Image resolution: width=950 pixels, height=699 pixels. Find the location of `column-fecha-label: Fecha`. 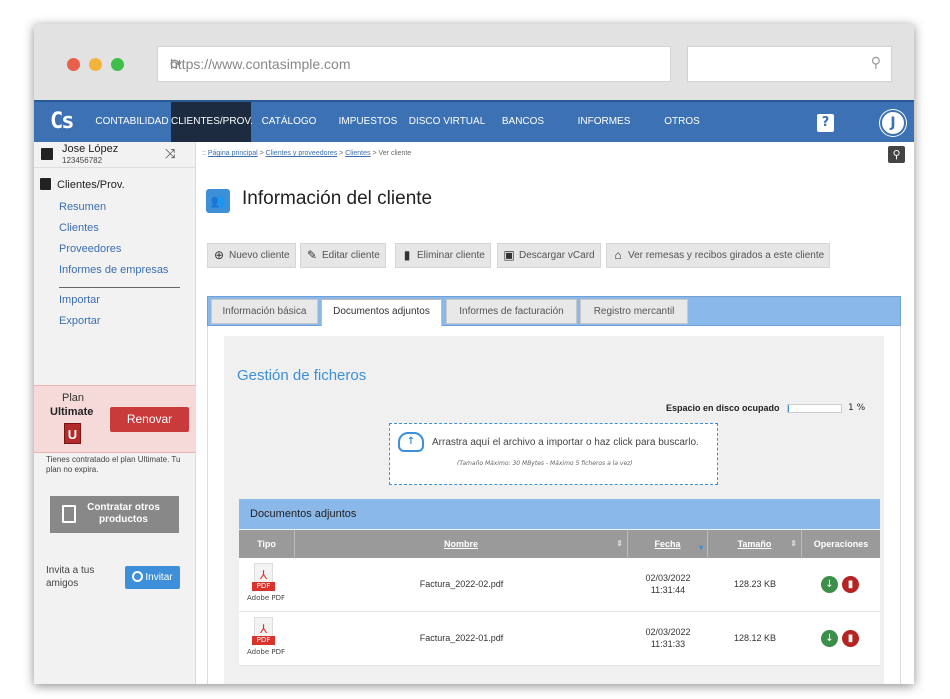

column-fecha-label: Fecha is located at coordinates (667, 544).